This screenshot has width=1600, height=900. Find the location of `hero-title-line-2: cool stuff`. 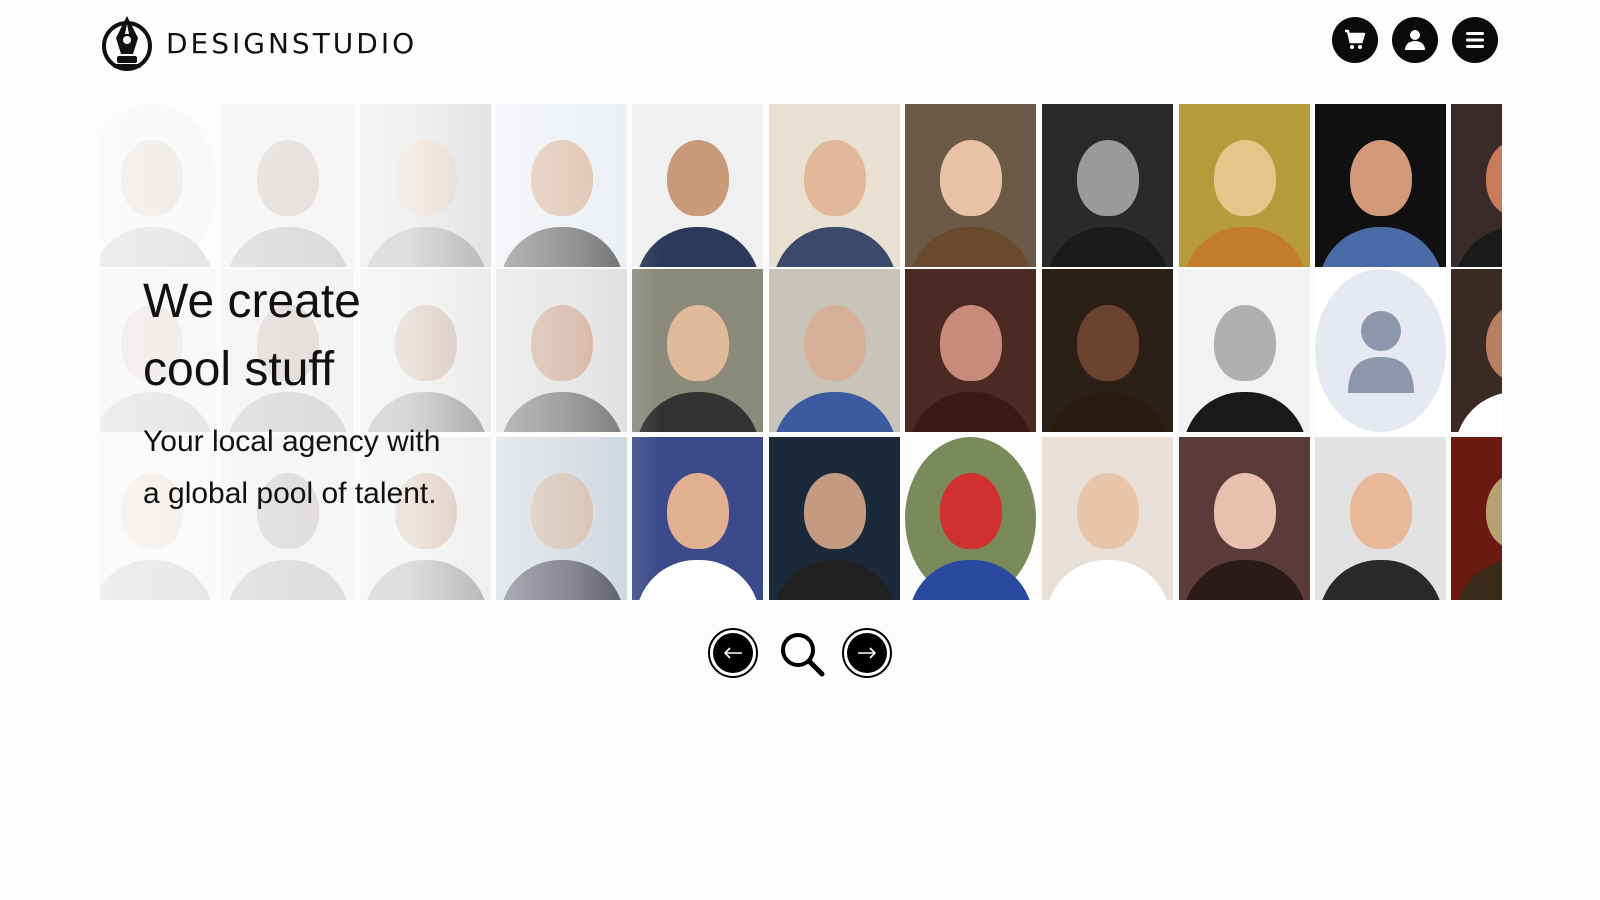

hero-title-line-2: cool stuff is located at coordinates (239, 369).